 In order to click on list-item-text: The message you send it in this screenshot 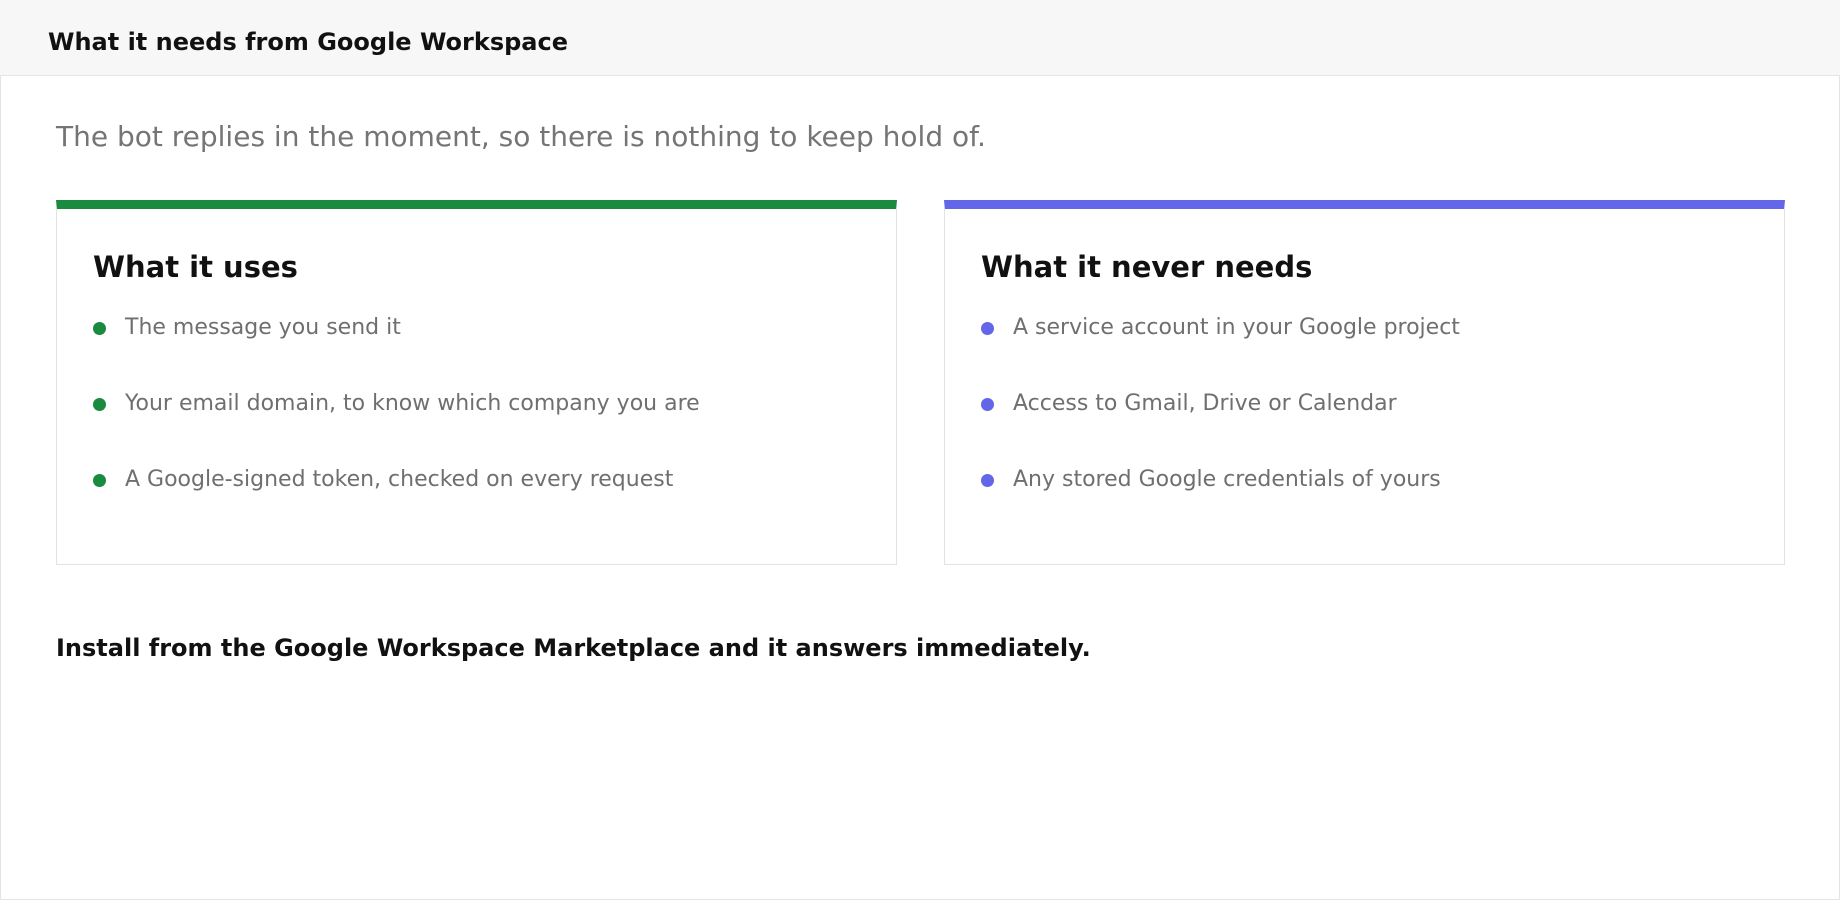, I will do `click(263, 327)`.